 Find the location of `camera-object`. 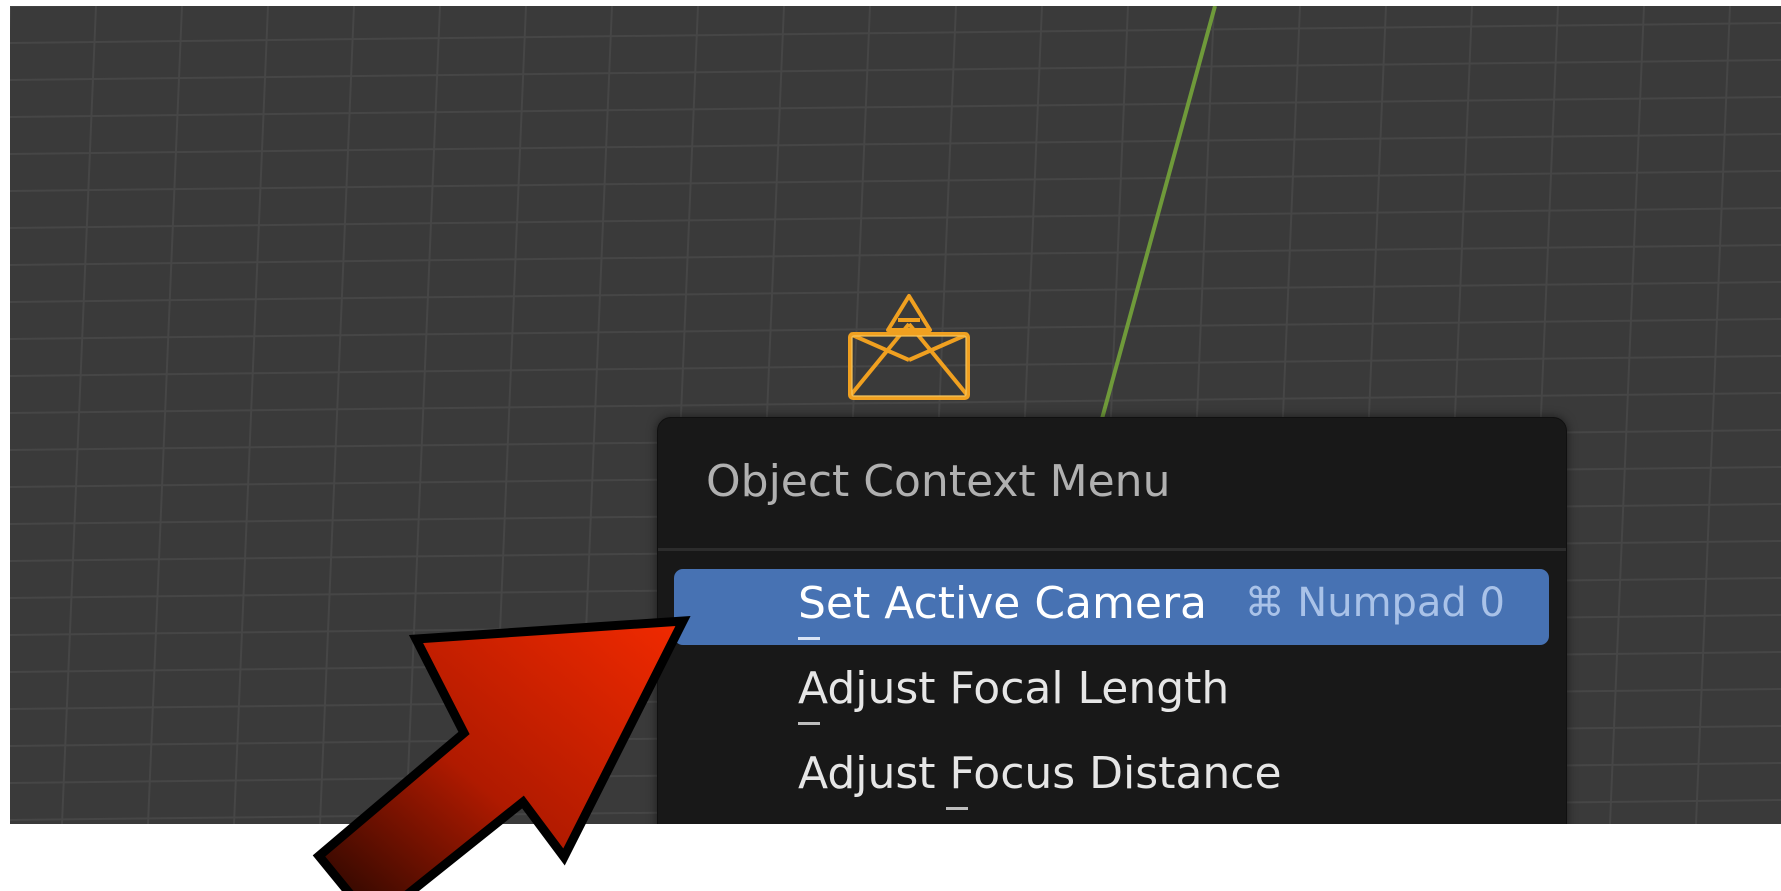

camera-object is located at coordinates (908, 349).